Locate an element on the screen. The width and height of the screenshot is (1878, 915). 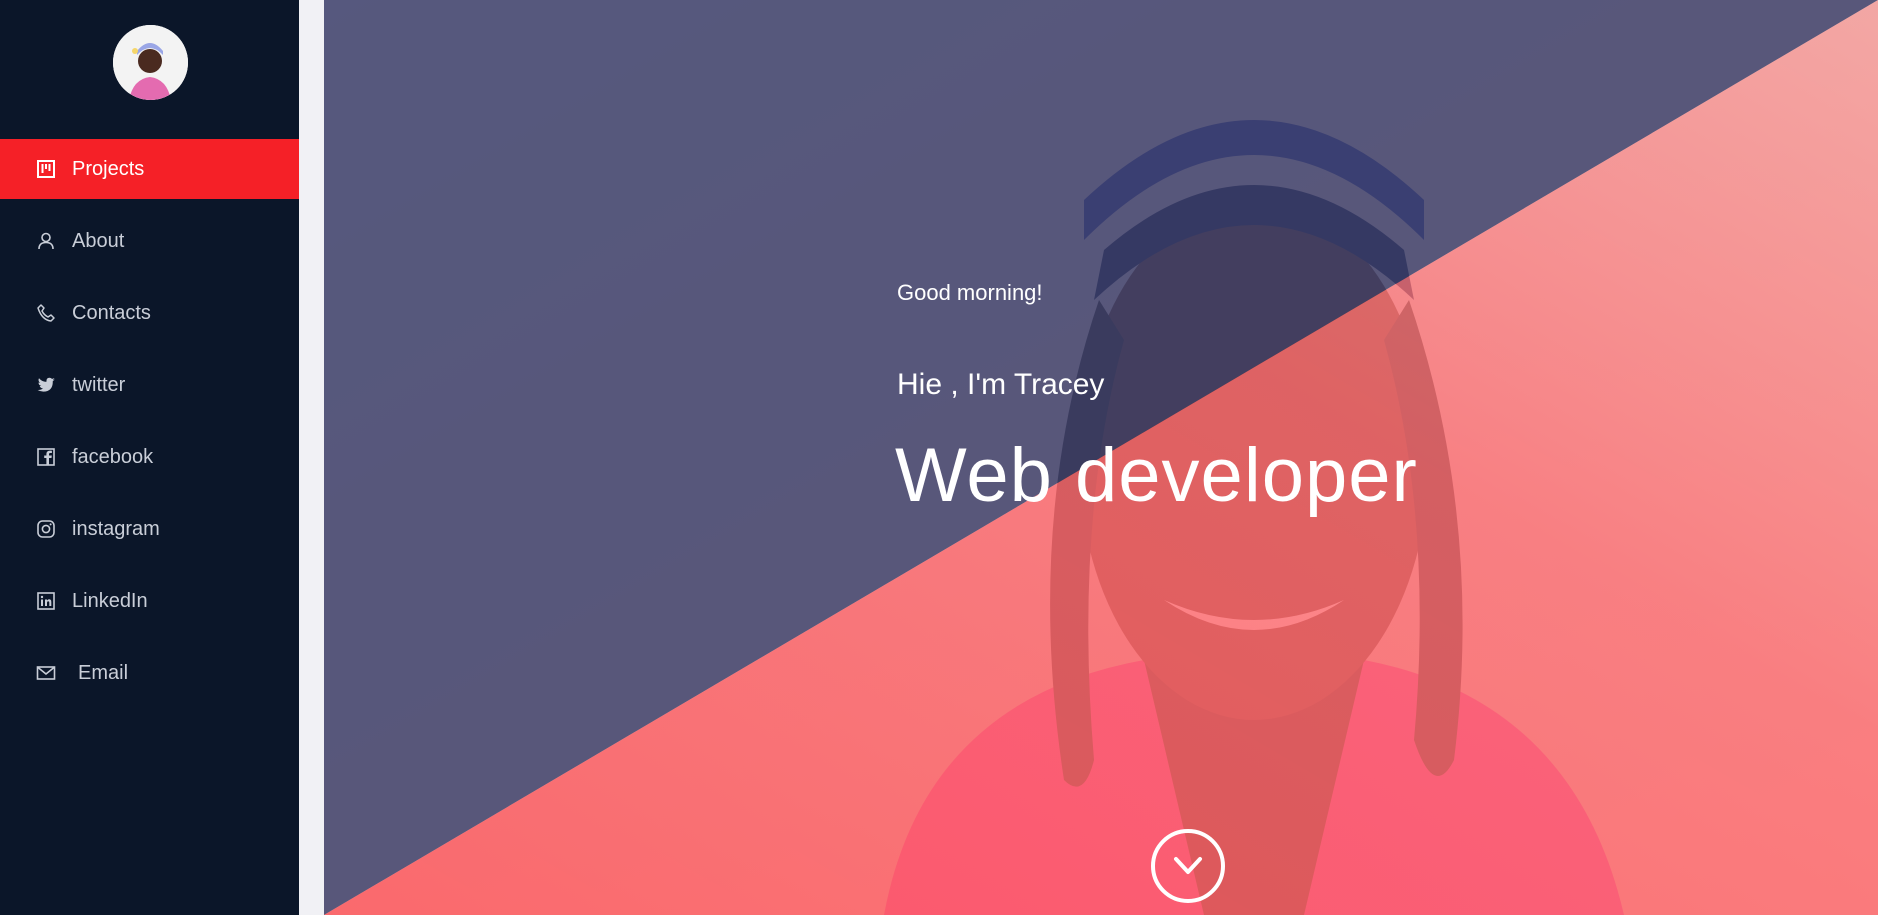
greeting-text: Good morning! is located at coordinates (970, 292).